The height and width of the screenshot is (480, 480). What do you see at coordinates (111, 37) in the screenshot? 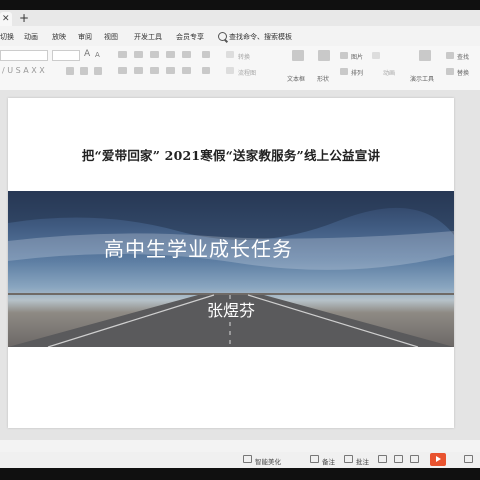
I see `menu-view: 视图` at bounding box center [111, 37].